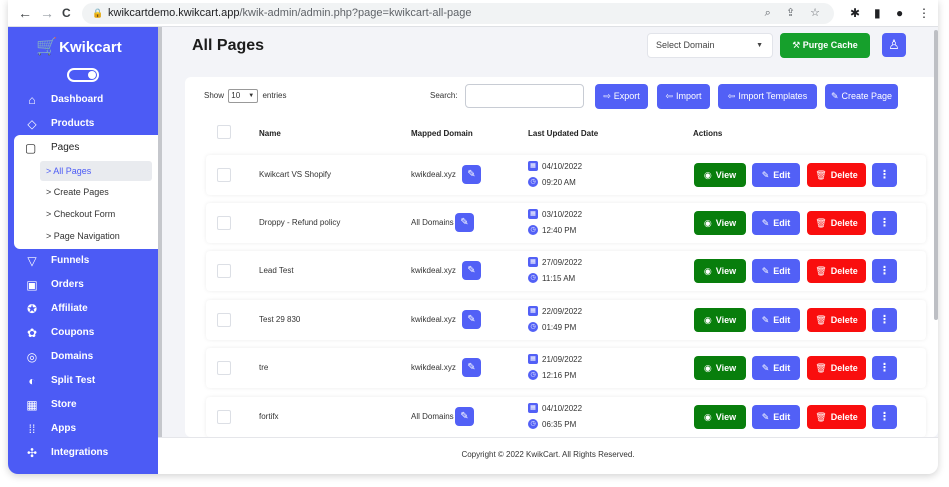 The width and height of the screenshot is (949, 487). What do you see at coordinates (936, 175) in the screenshot?
I see `page-scrollbar` at bounding box center [936, 175].